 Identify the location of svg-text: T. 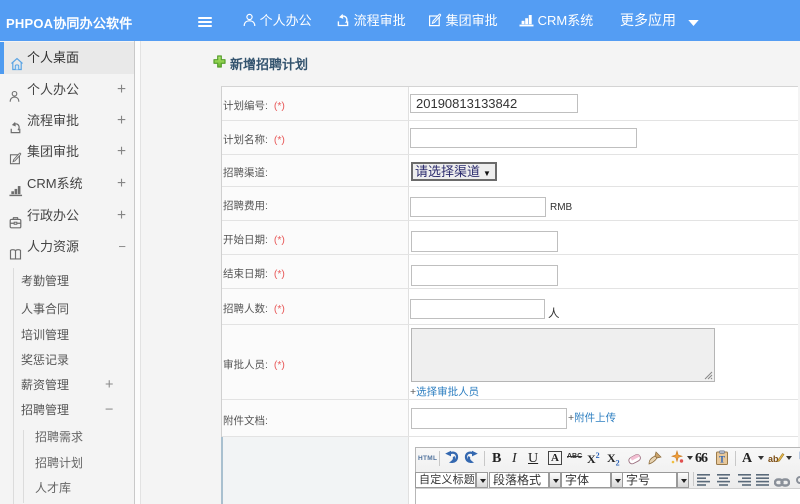
(722, 460).